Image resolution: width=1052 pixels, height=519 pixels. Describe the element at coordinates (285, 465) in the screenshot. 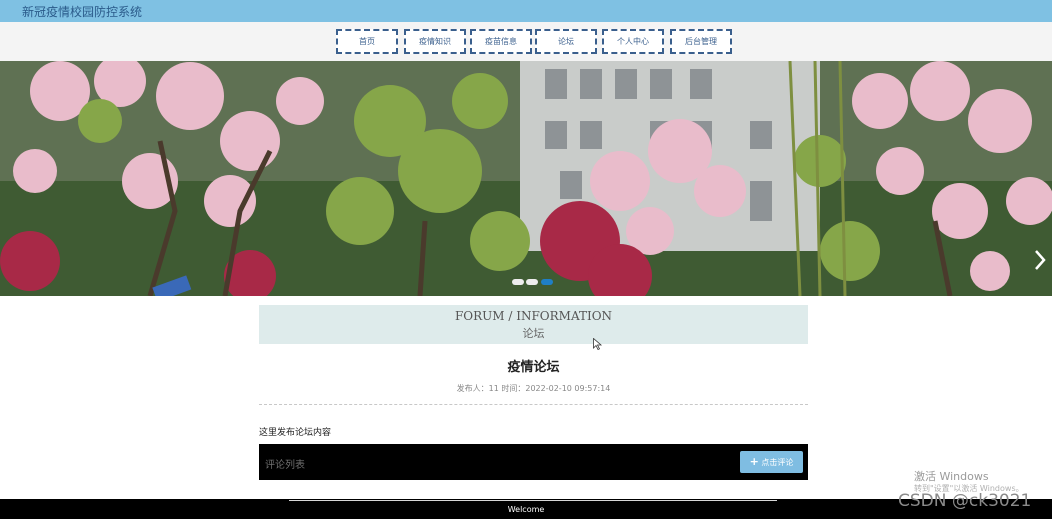

I see `comment-list-label: 评论列表` at that location.